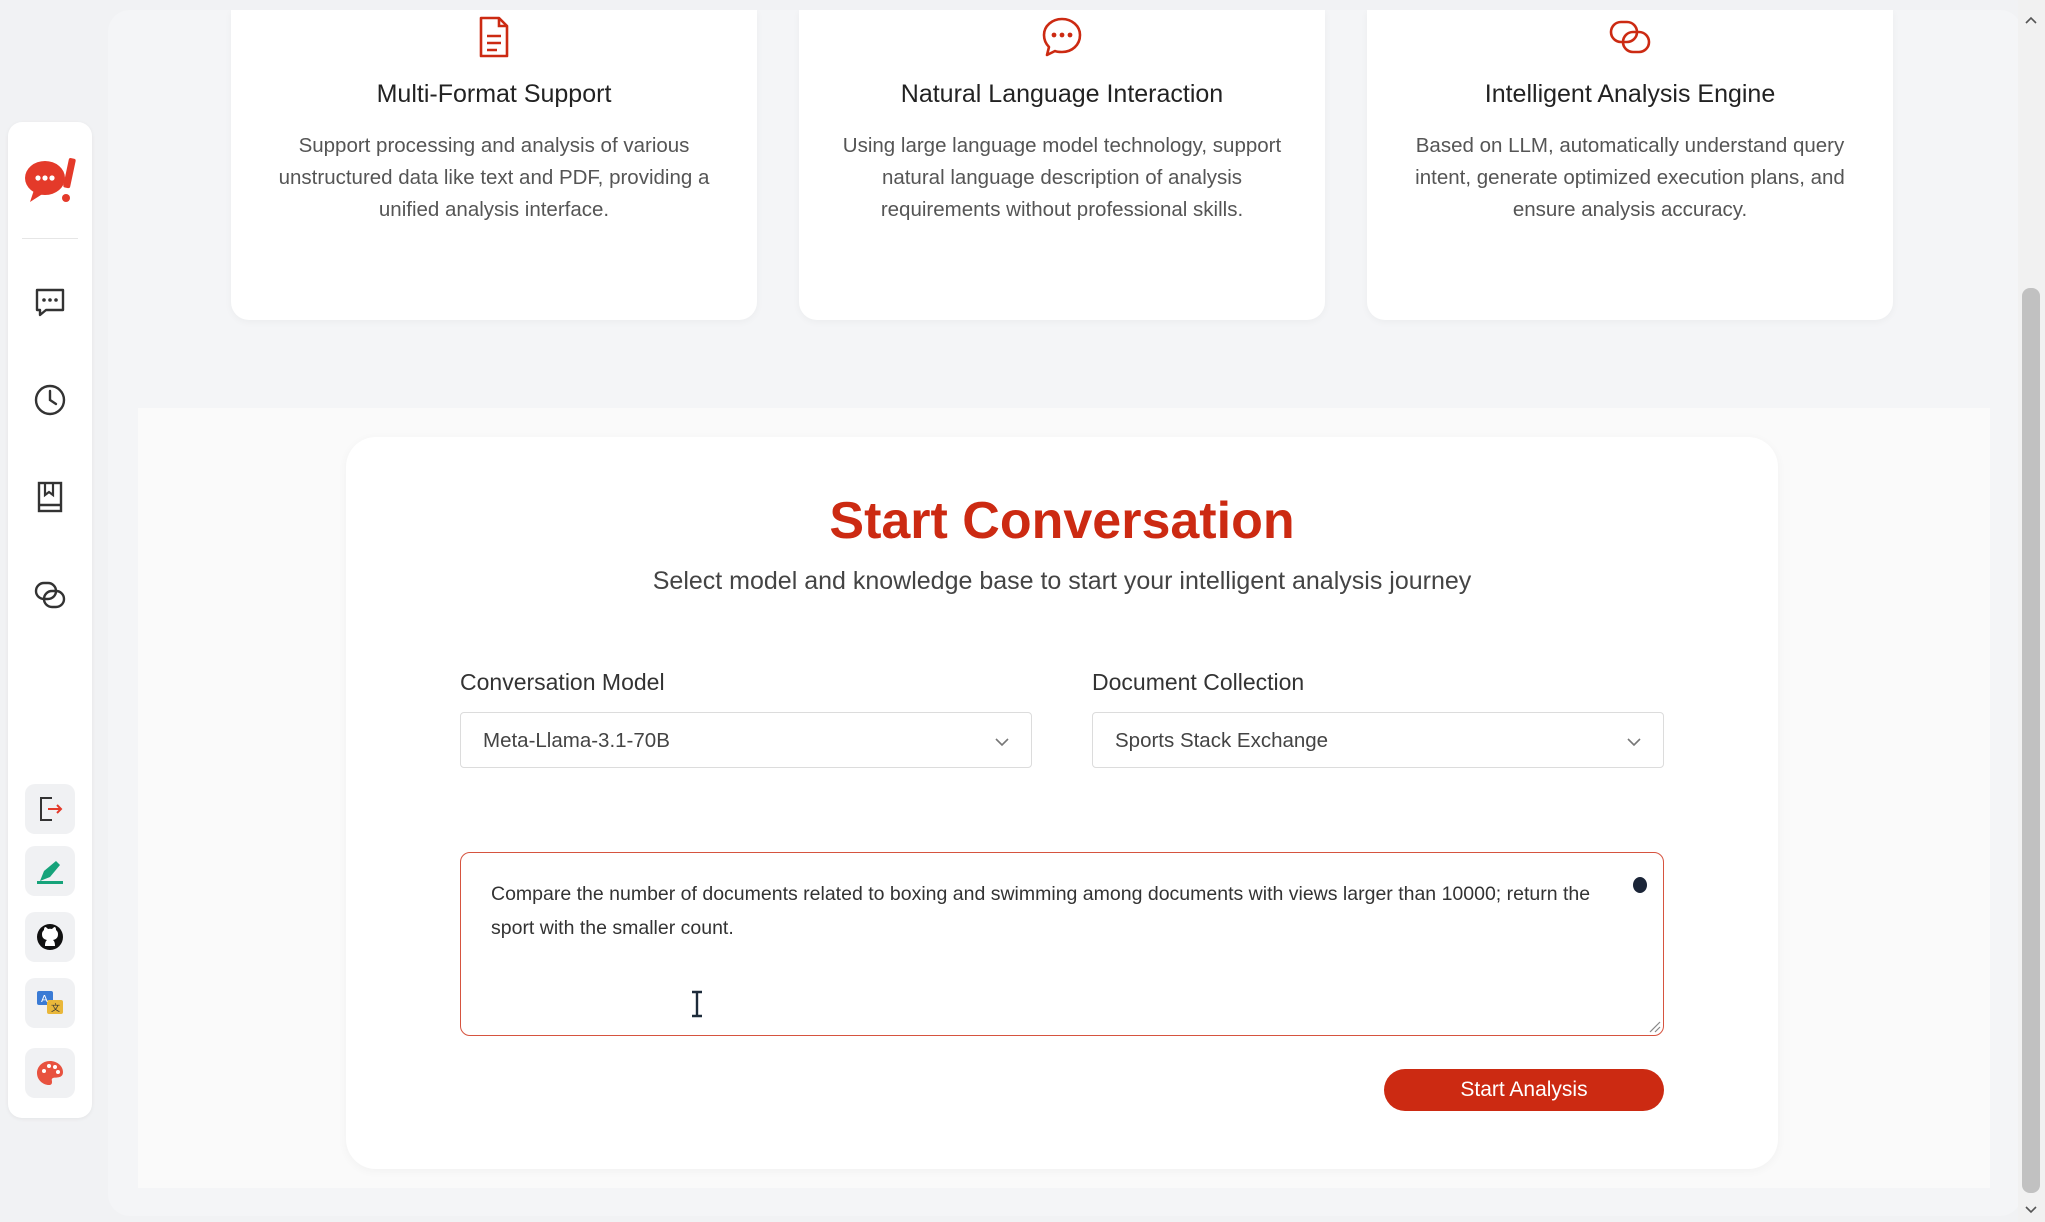 The height and width of the screenshot is (1222, 2045). Describe the element at coordinates (697, 1004) in the screenshot. I see `text-cursor-icon` at that location.